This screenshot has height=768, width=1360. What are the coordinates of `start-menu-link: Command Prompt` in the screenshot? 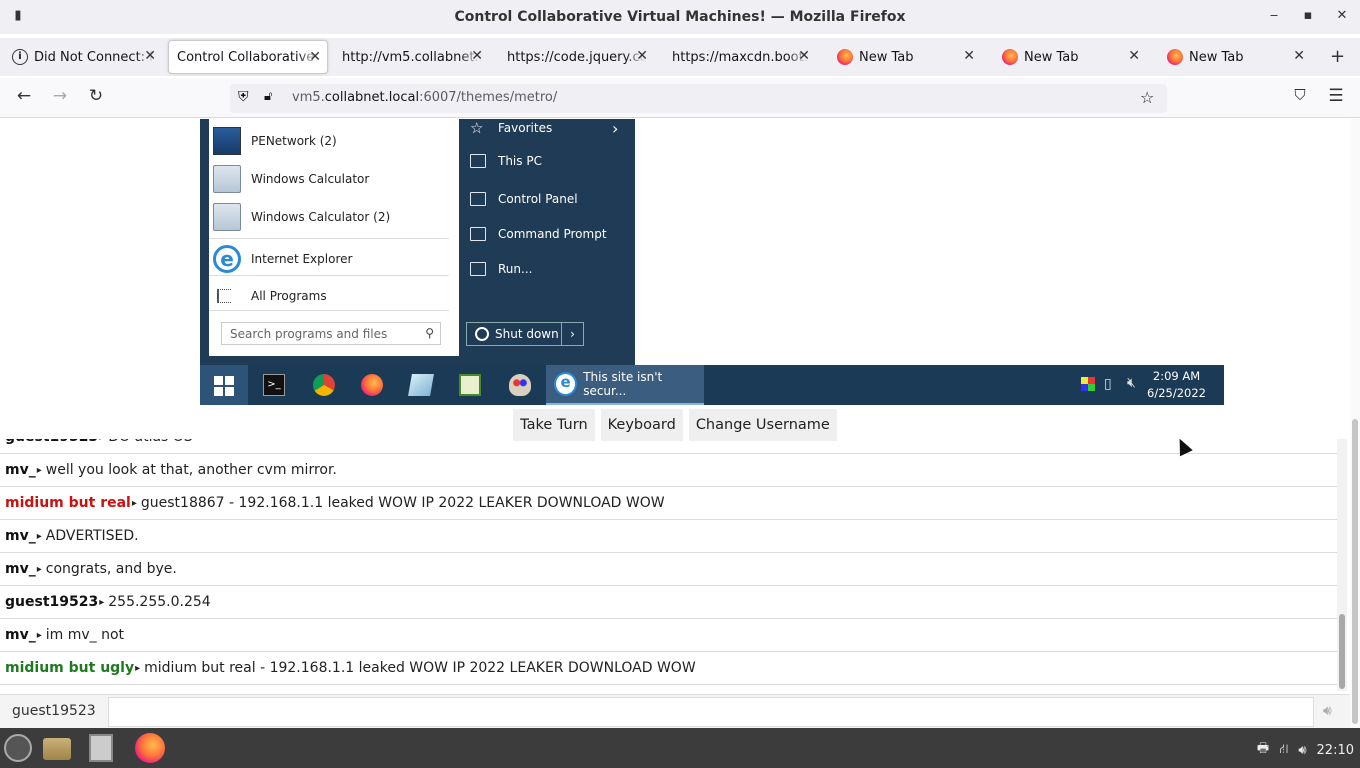 It's located at (538, 234).